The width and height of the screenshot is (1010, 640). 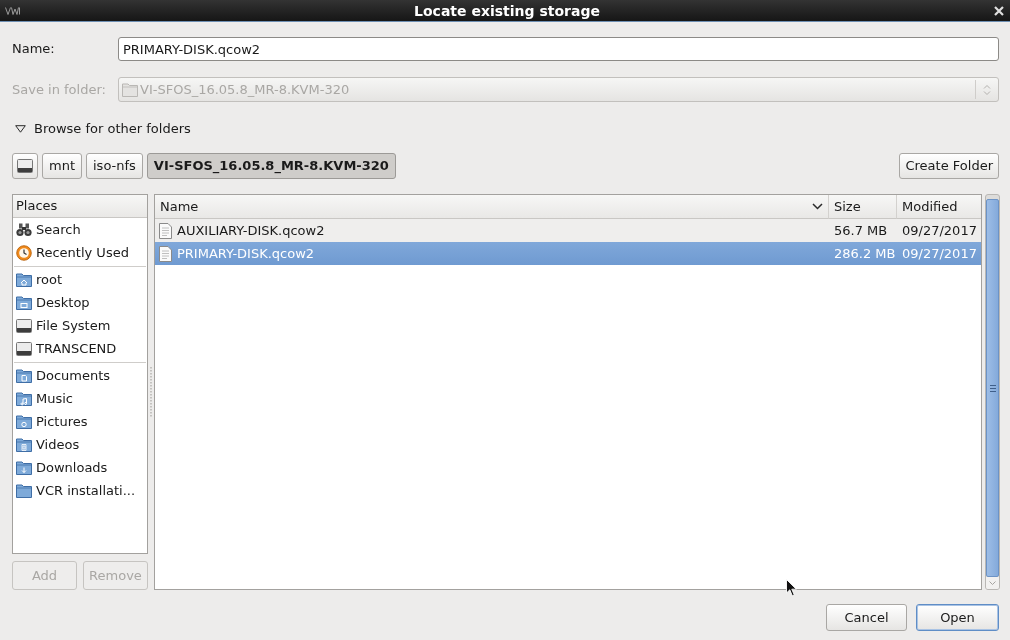 I want to click on close-icon, so click(x=999, y=10).